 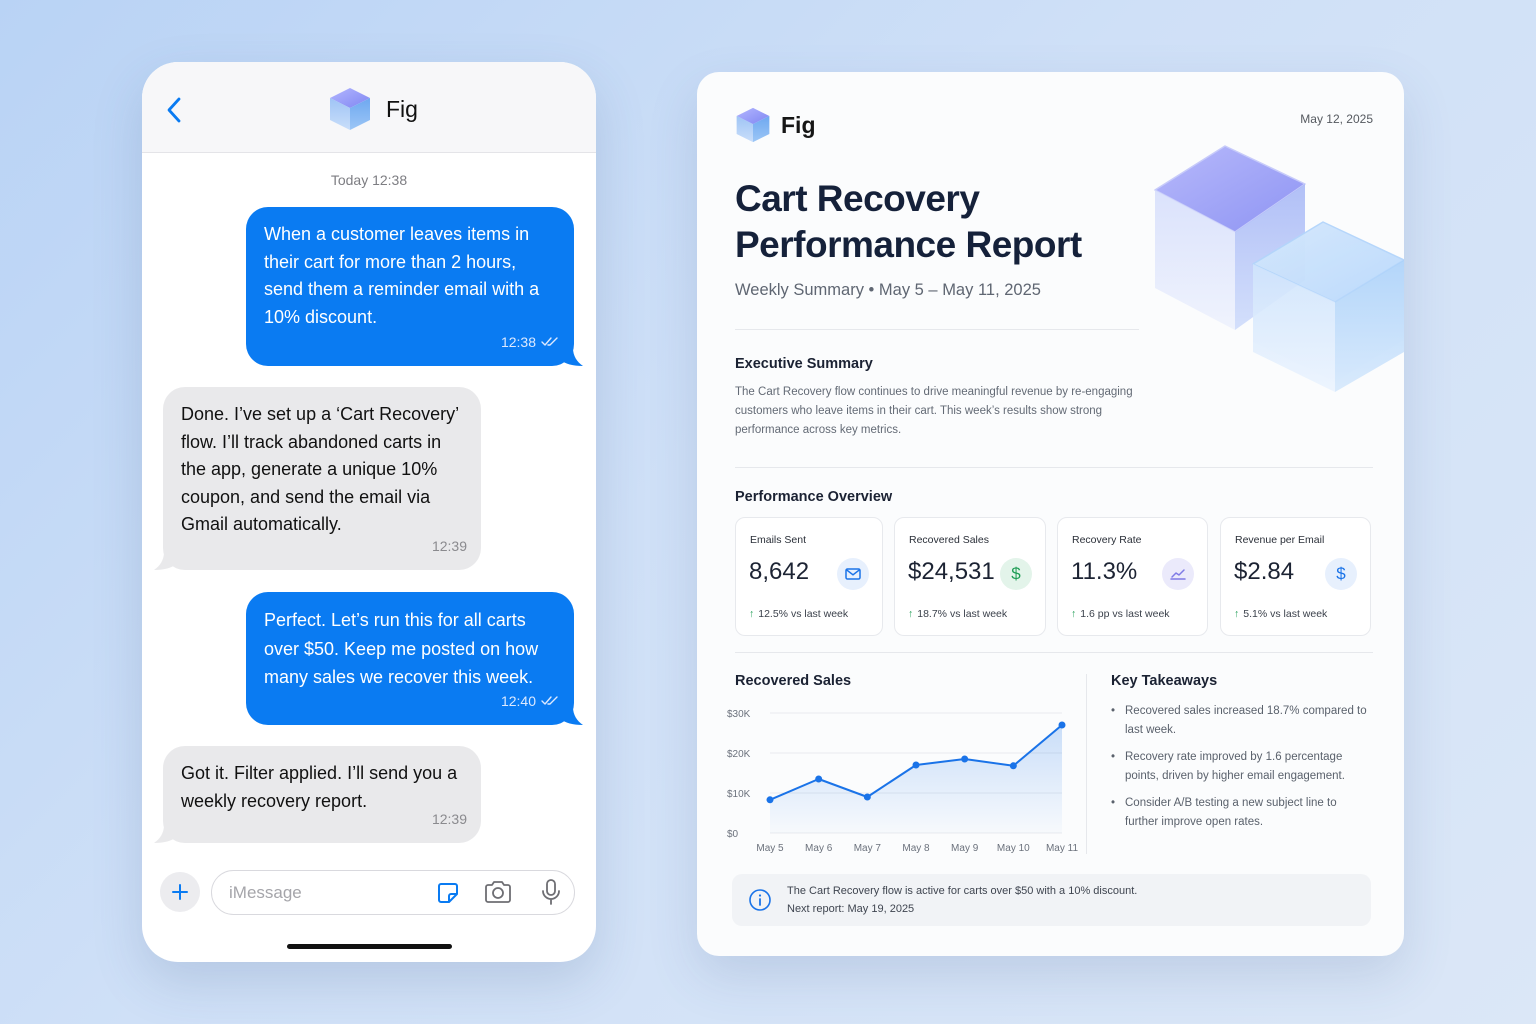 I want to click on contact-info: Fig, so click(x=373, y=109).